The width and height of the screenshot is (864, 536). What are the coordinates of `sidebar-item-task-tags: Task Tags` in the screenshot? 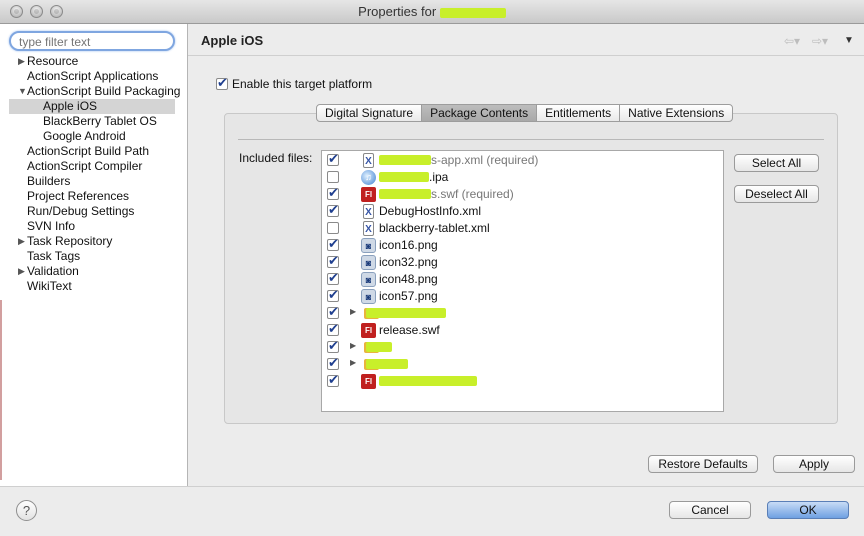 It's located at (94, 256).